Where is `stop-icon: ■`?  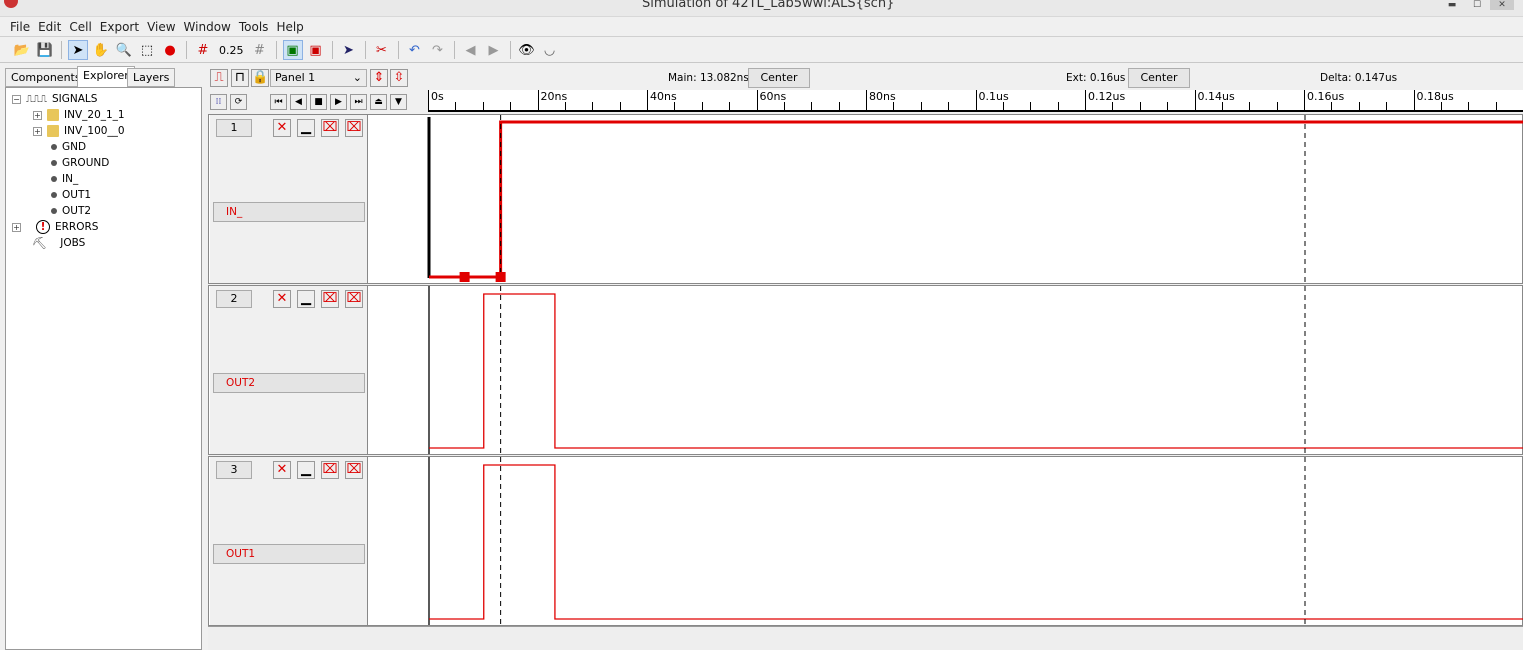 stop-icon: ■ is located at coordinates (318, 102).